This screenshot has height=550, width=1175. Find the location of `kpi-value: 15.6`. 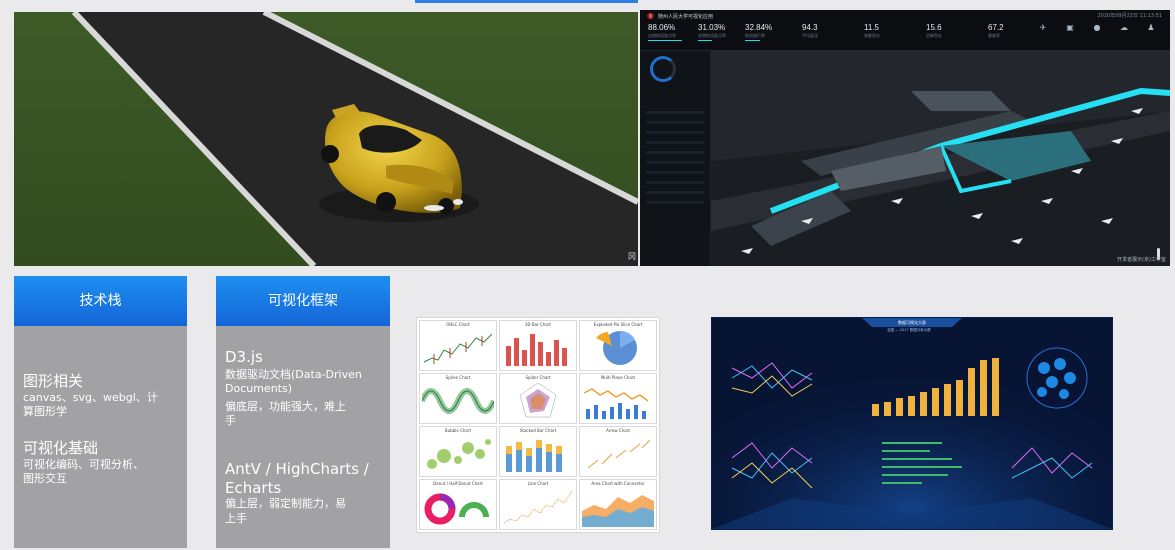

kpi-value: 15.6 is located at coordinates (934, 27).